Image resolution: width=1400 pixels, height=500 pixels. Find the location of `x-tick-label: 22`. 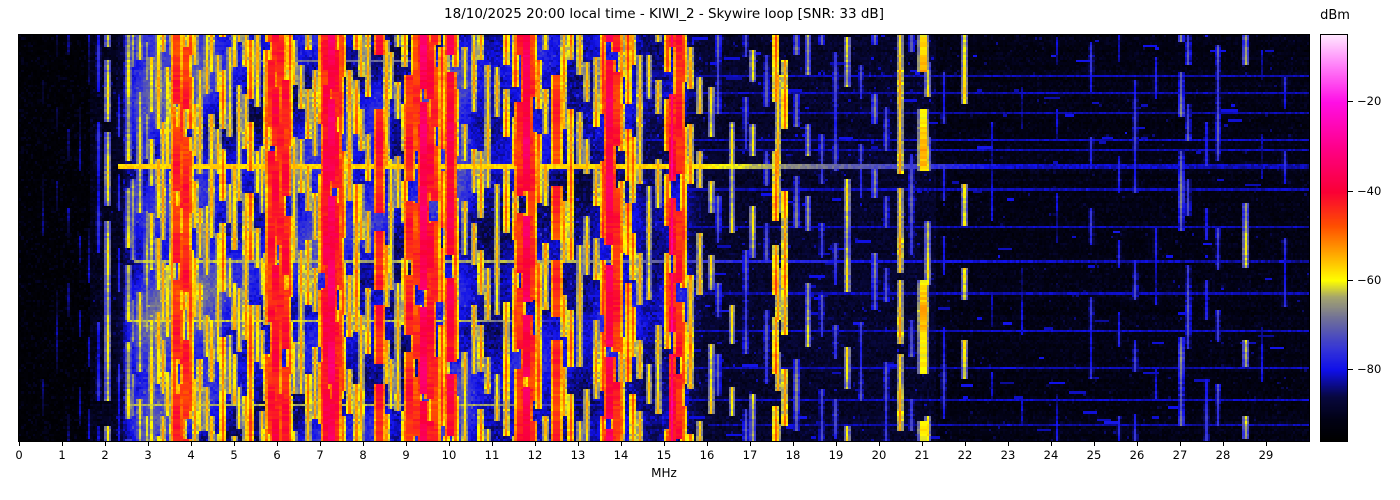

x-tick-label: 22 is located at coordinates (965, 455).